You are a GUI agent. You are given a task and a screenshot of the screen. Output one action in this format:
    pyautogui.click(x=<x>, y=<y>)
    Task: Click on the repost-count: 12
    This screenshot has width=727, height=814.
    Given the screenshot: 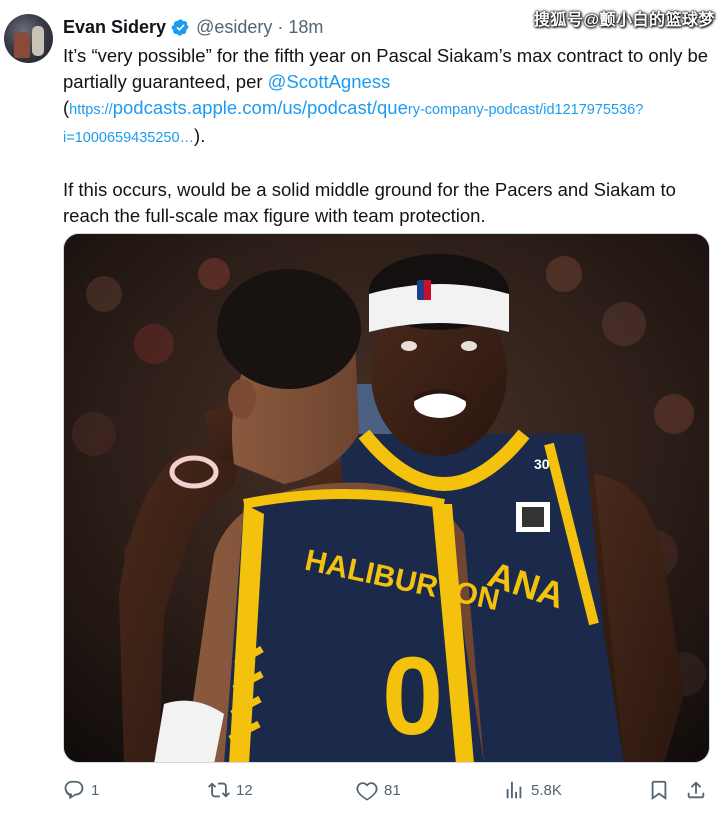 What is the action you would take?
    pyautogui.click(x=244, y=790)
    